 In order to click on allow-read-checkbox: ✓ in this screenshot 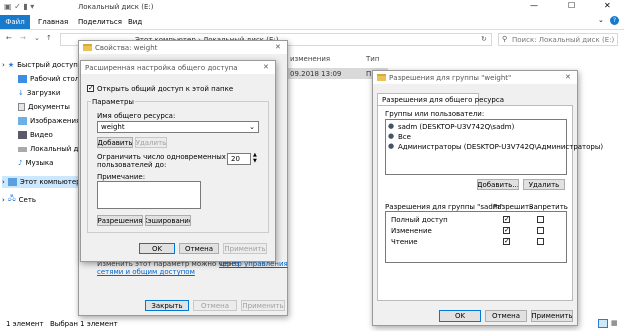, I will do `click(506, 241)`.